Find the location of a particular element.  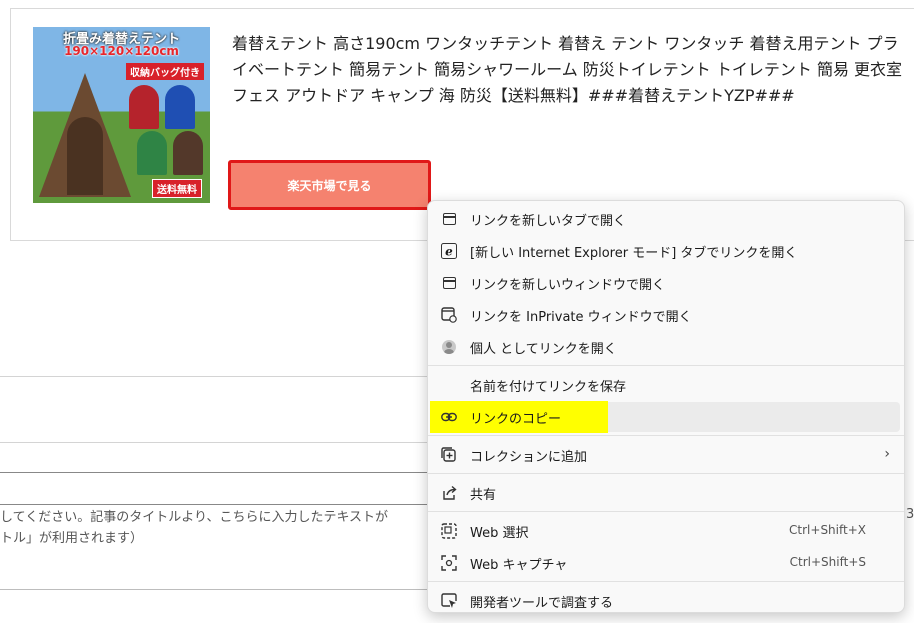

red-tent-thumbnail is located at coordinates (144, 107).